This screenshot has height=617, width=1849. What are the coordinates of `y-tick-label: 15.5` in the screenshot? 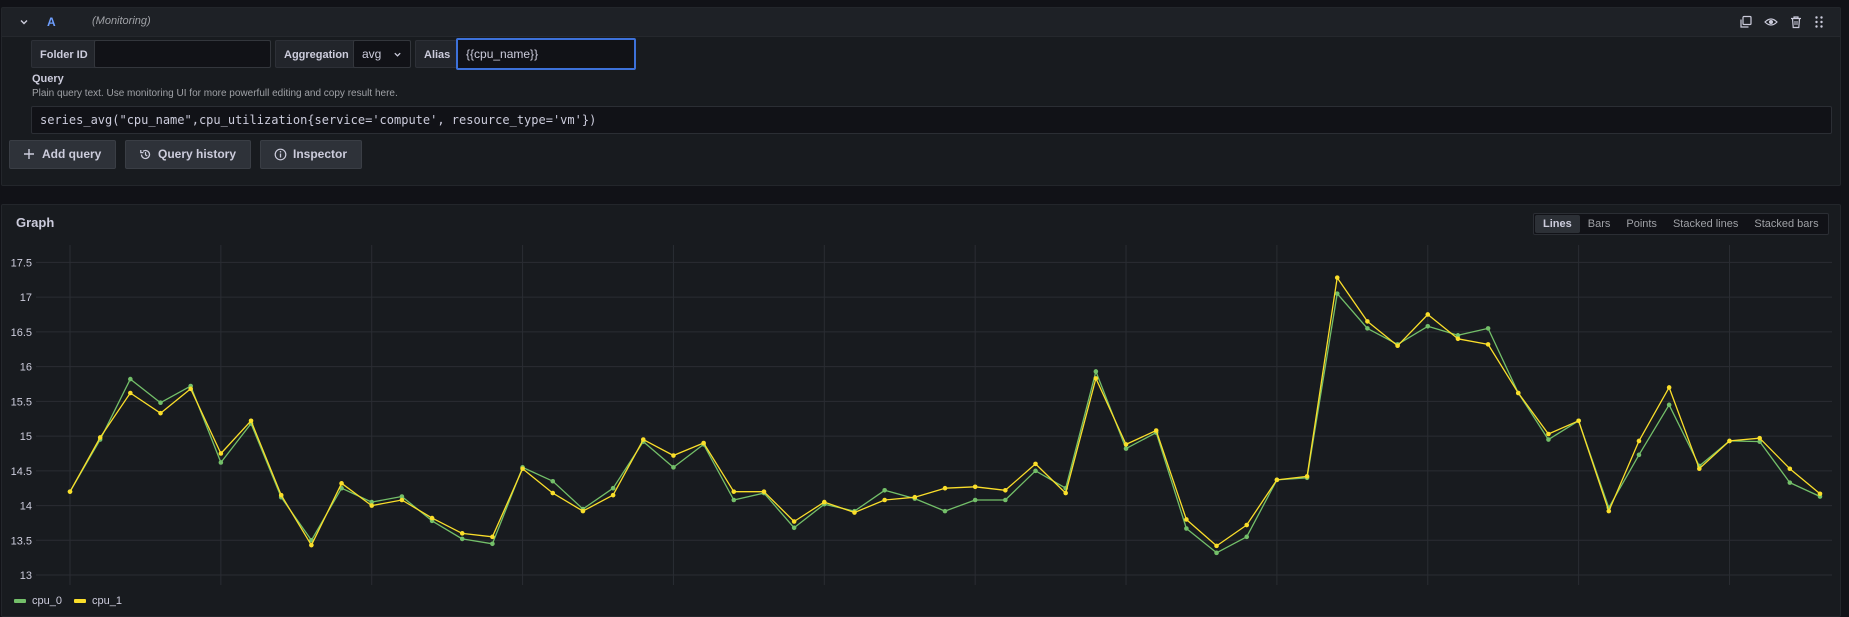 It's located at (21, 402).